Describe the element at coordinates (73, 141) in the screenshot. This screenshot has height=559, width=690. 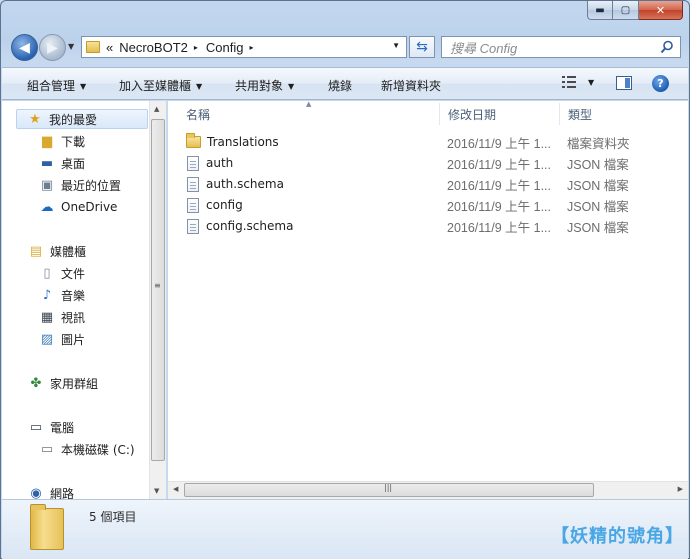
I see `nav-downloads-label: 下載` at that location.